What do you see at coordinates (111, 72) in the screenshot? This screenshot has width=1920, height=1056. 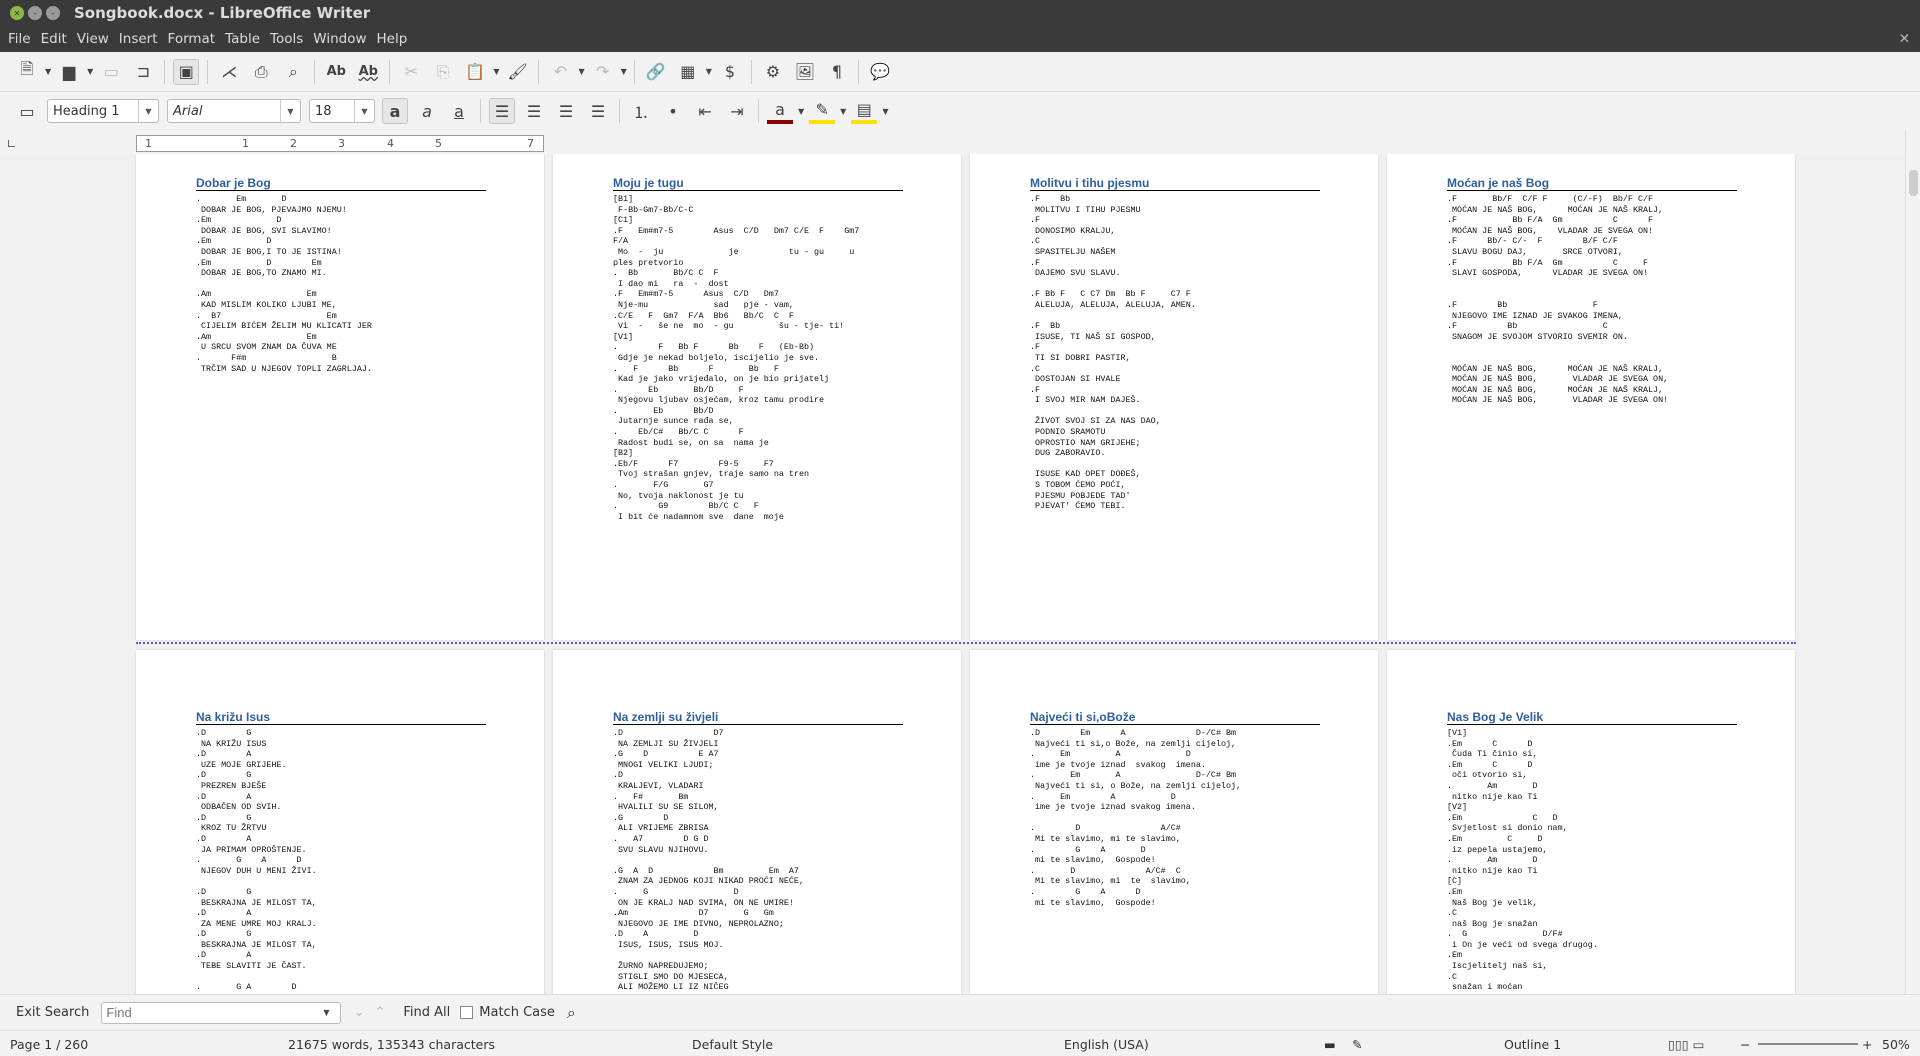 I see `save-icon: ▭` at bounding box center [111, 72].